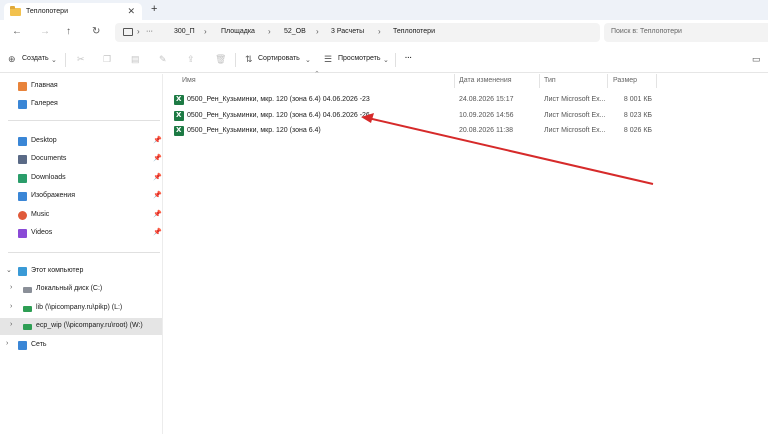 This screenshot has height=434, width=768. What do you see at coordinates (81, 104) in the screenshot?
I see `sidebar-item-gallery: Галерея` at bounding box center [81, 104].